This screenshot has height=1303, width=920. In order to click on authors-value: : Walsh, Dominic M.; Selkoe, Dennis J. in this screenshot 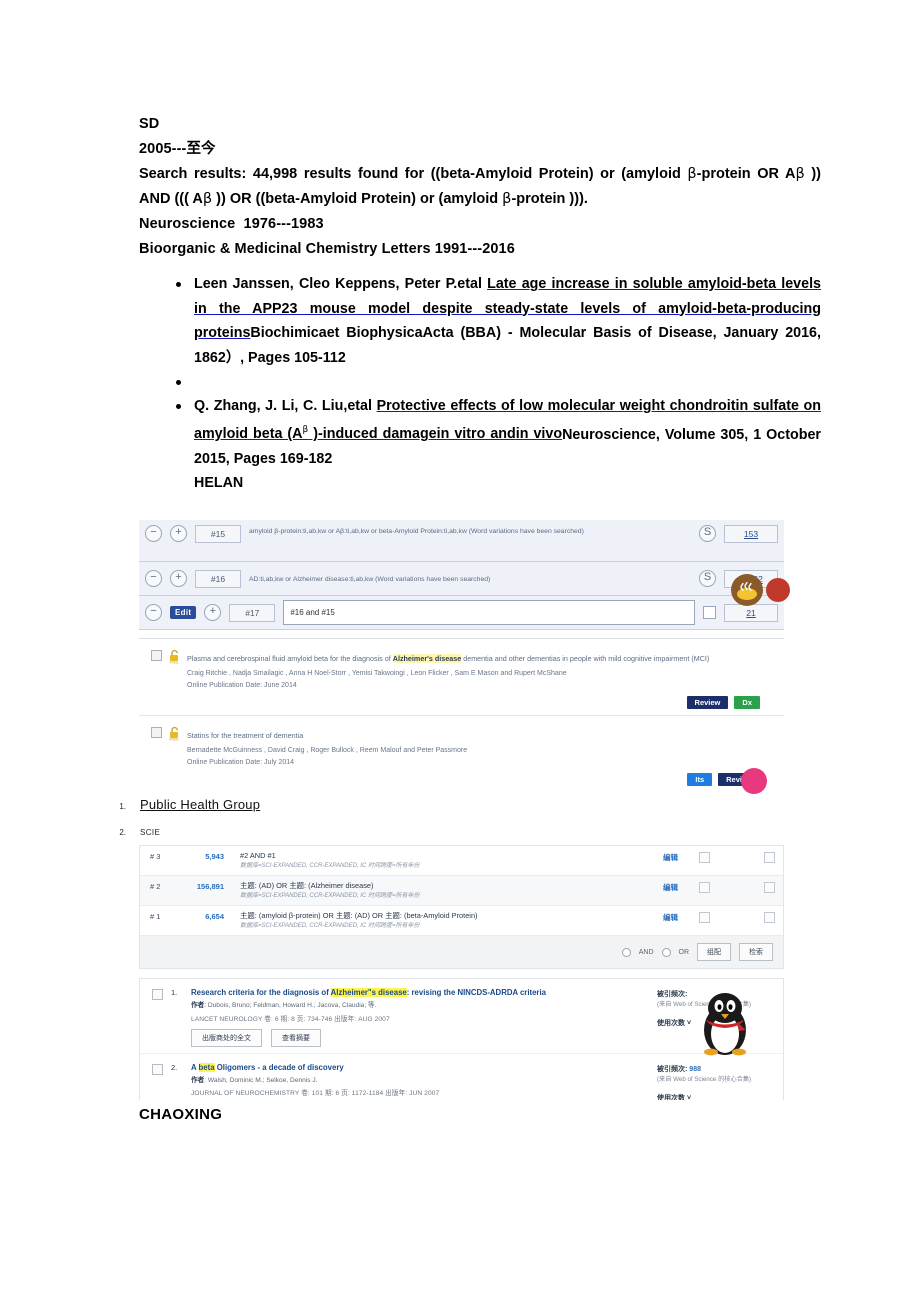, I will do `click(261, 1080)`.